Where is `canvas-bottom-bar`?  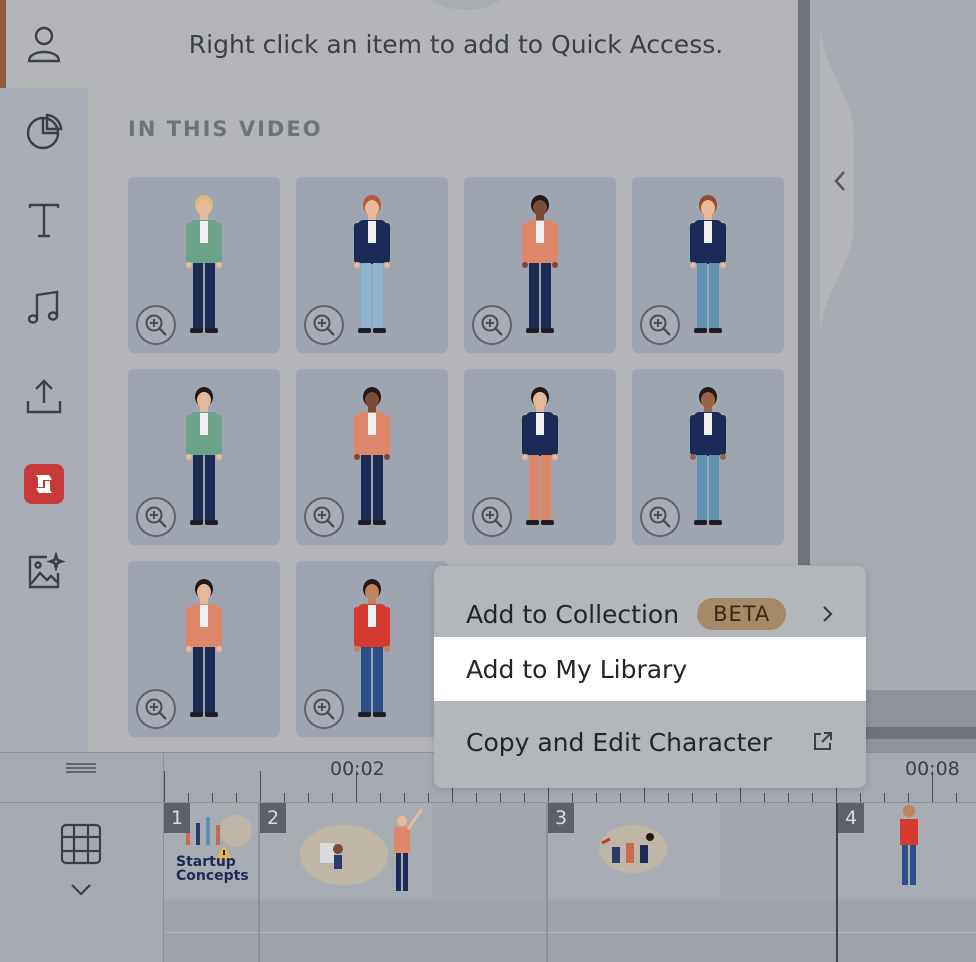
canvas-bottom-bar is located at coordinates (918, 733).